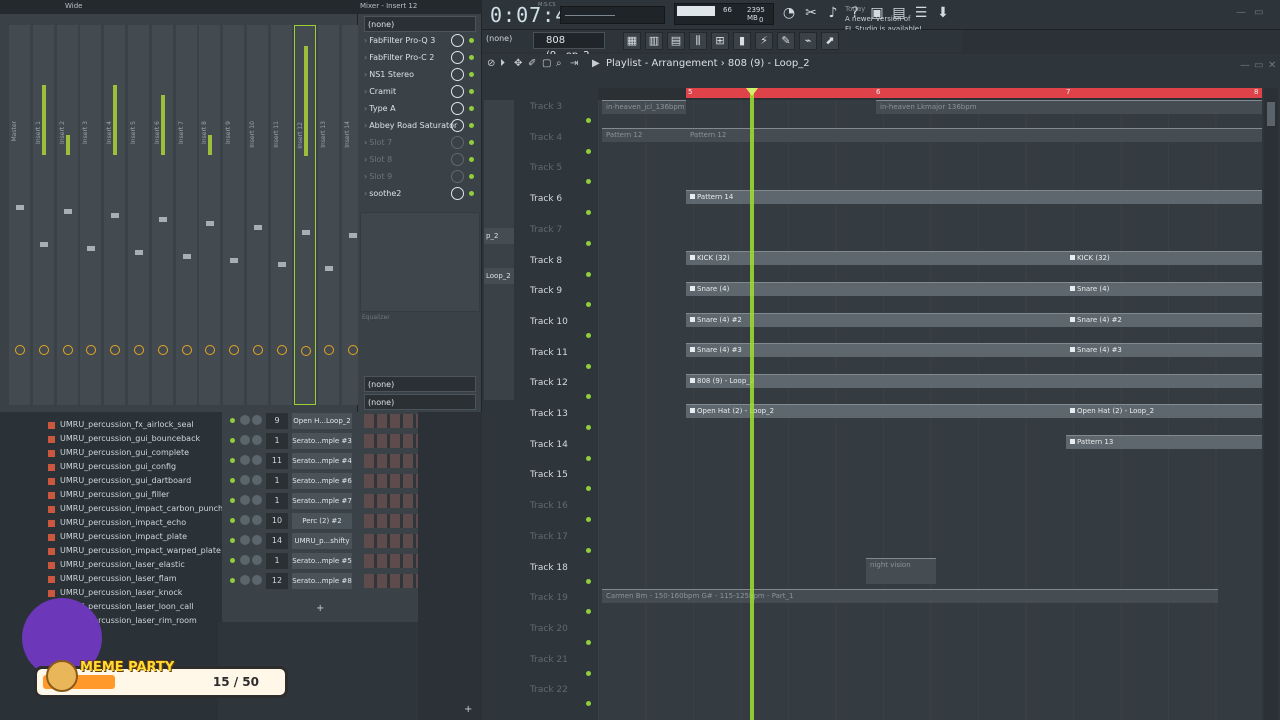 The image size is (1280, 720). I want to click on mixer-strip: Insert 9, so click(233, 215).